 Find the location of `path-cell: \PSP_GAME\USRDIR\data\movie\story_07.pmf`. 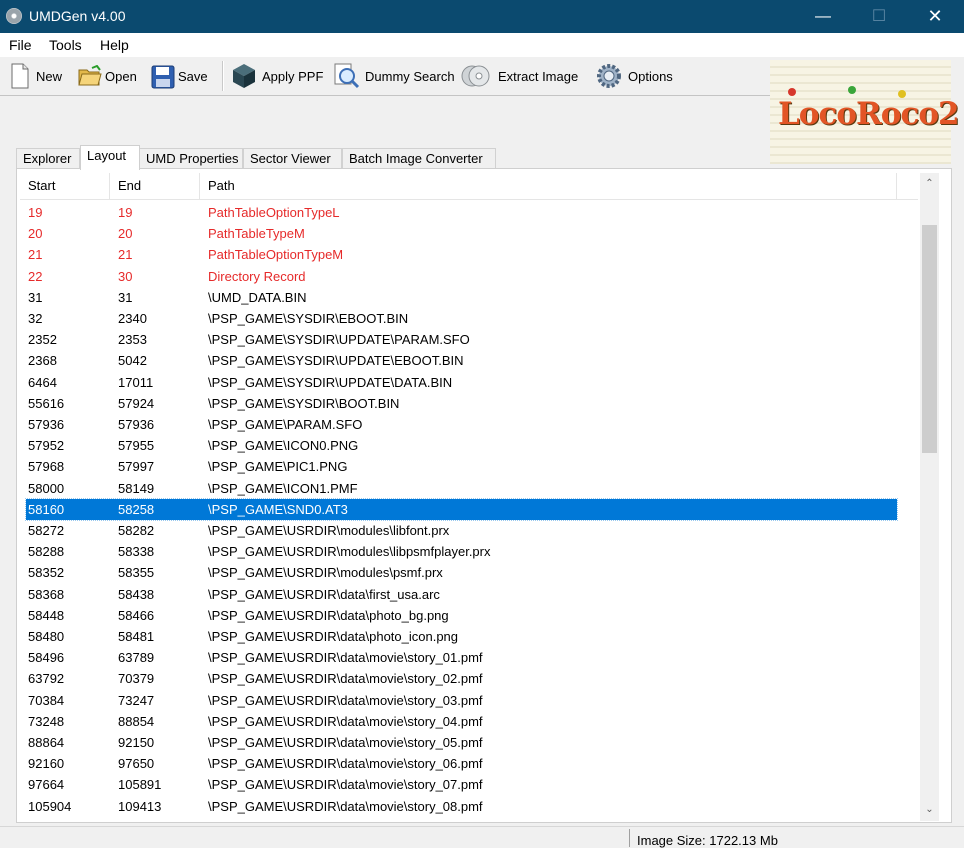

path-cell: \PSP_GAME\USRDIR\data\movie\story_07.pmf is located at coordinates (345, 785).